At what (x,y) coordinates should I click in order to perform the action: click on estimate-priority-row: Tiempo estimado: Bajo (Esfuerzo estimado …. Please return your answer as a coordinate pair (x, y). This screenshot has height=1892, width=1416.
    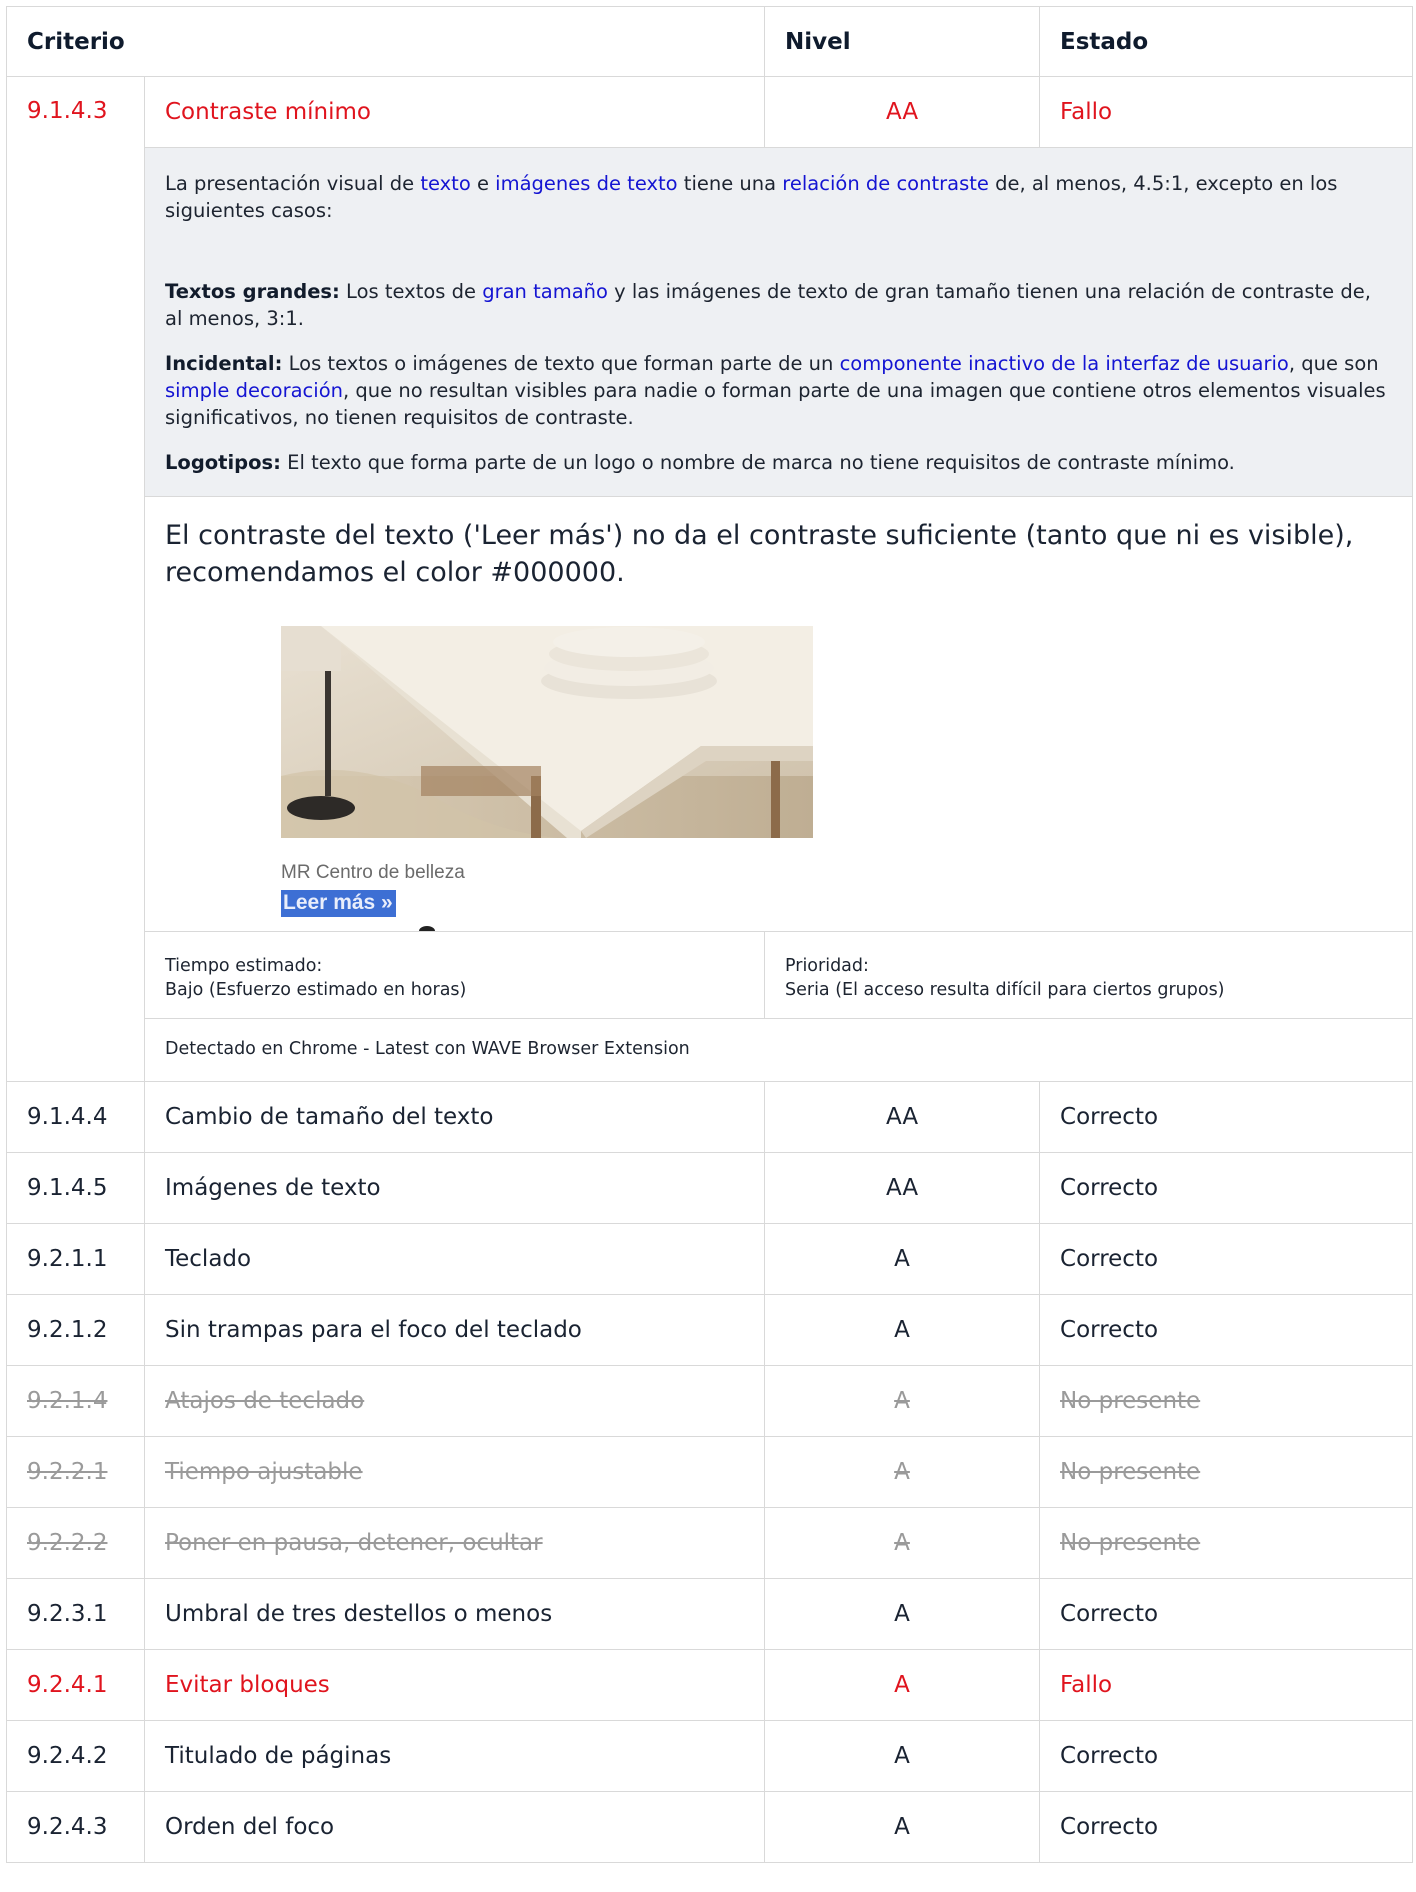
    Looking at the image, I should click on (779, 975).